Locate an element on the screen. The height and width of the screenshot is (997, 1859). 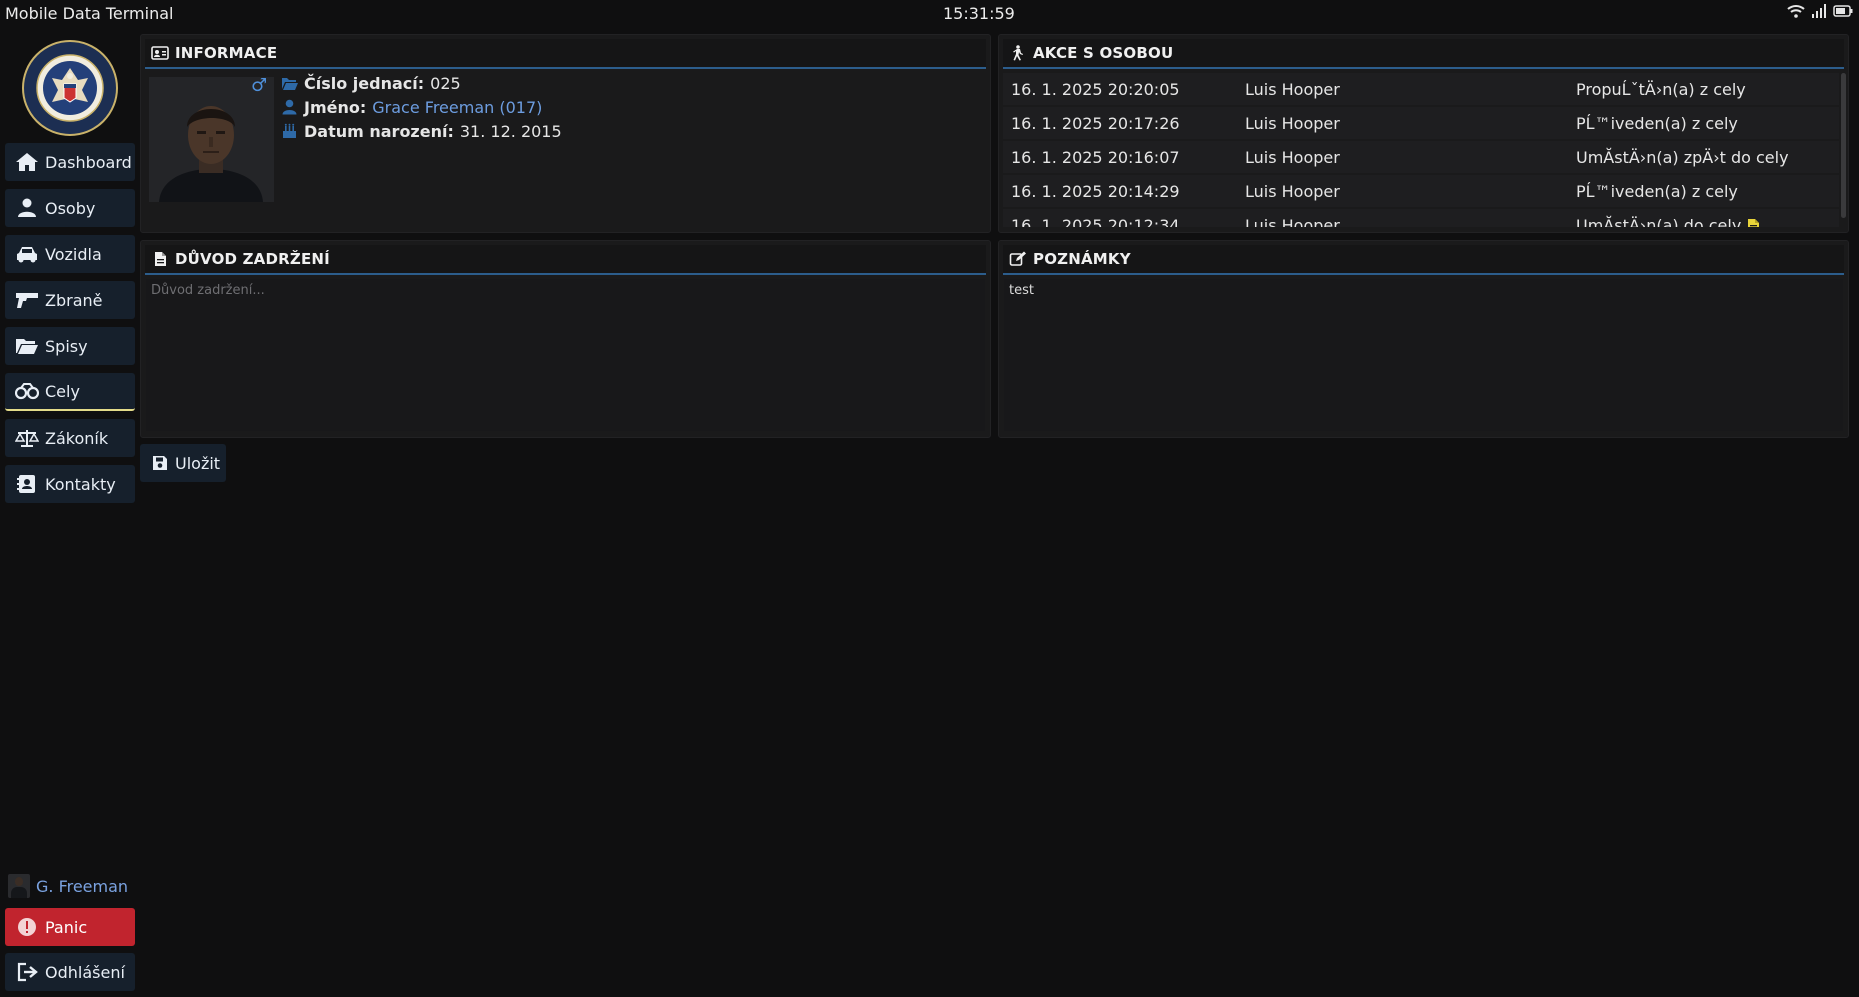
person-name-link: Grace Freeman (017) is located at coordinates (457, 107).